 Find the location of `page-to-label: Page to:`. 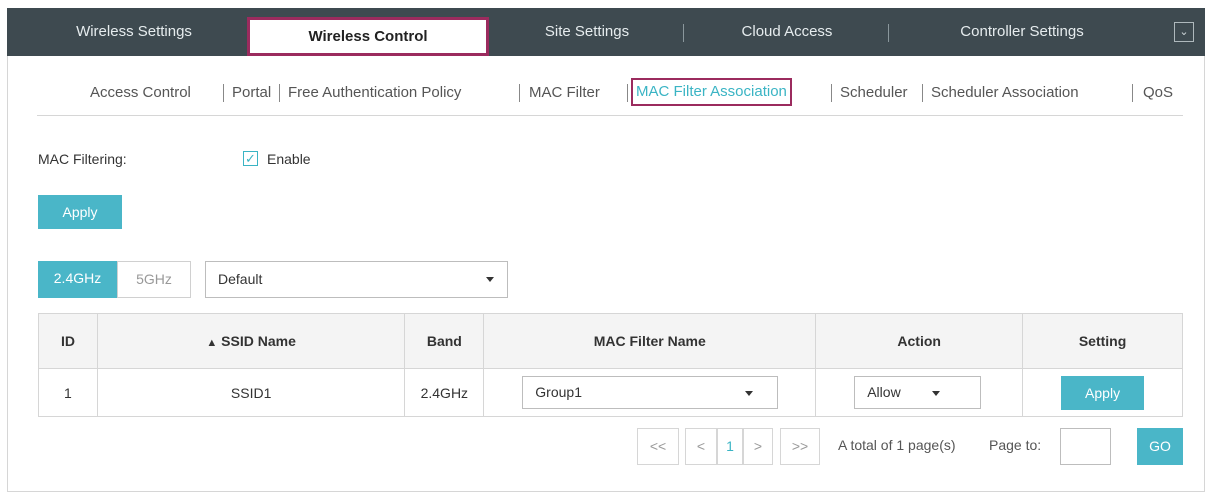

page-to-label: Page to: is located at coordinates (1015, 445).